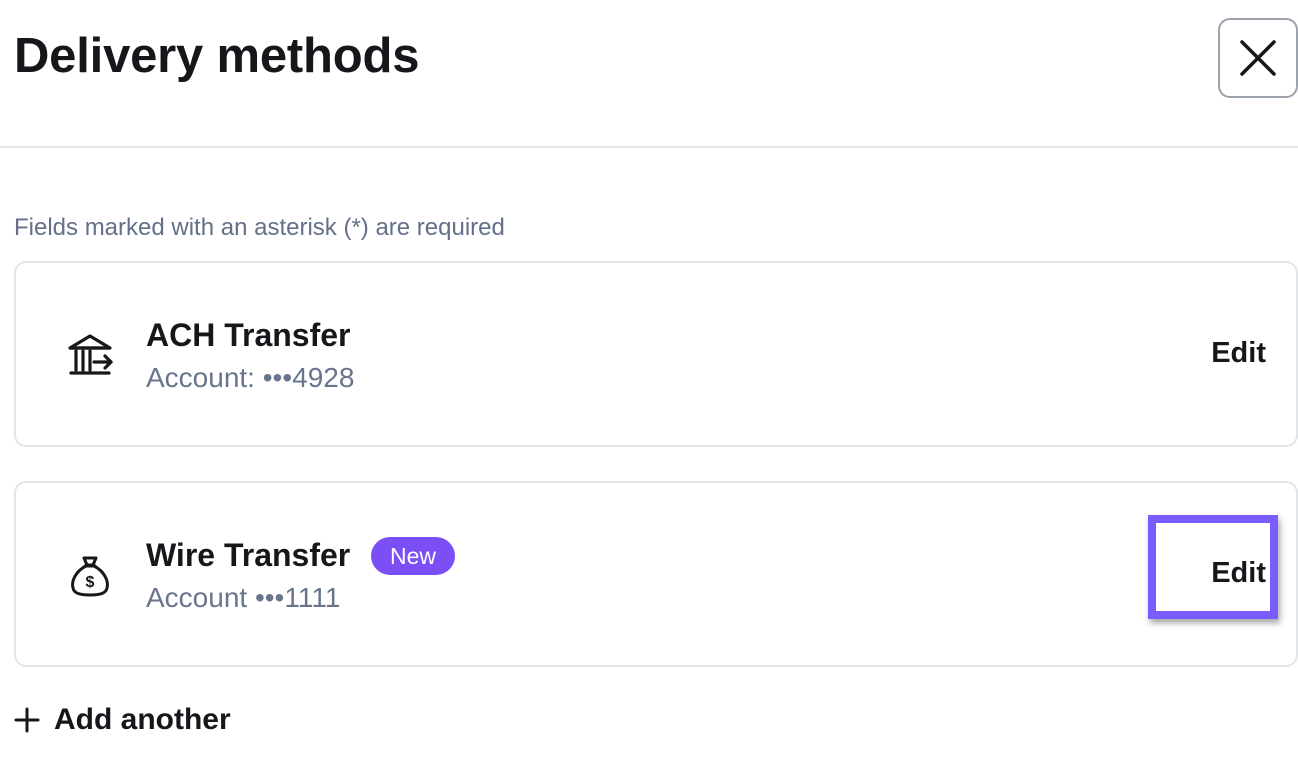  Describe the element at coordinates (649, 147) in the screenshot. I see `header-divider` at that location.